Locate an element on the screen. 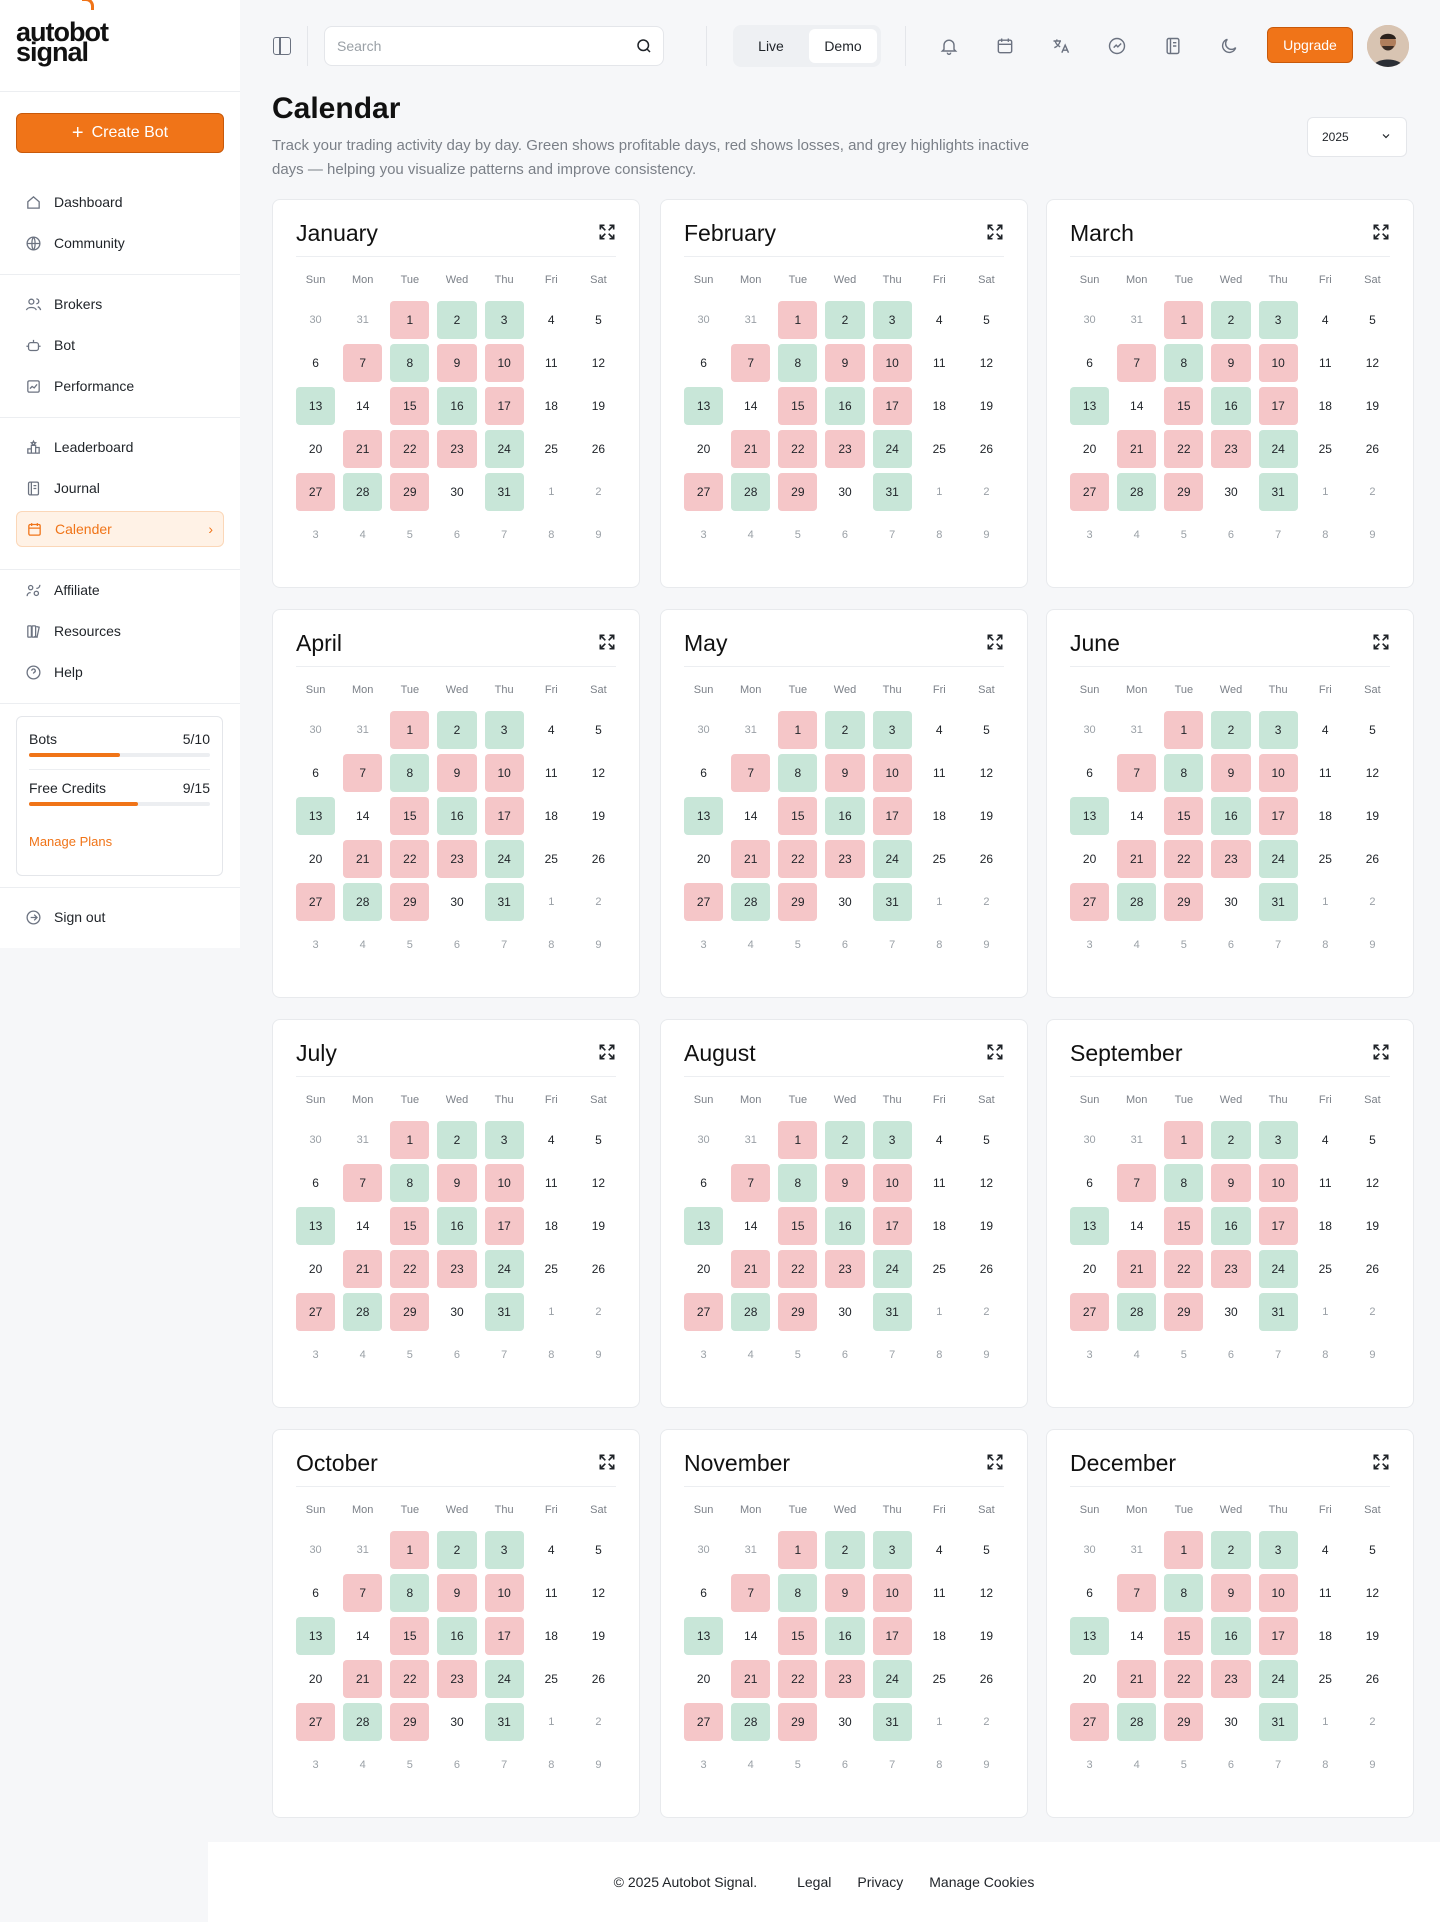 The width and height of the screenshot is (1440, 1922). sidebar-toggle-icon is located at coordinates (282, 46).